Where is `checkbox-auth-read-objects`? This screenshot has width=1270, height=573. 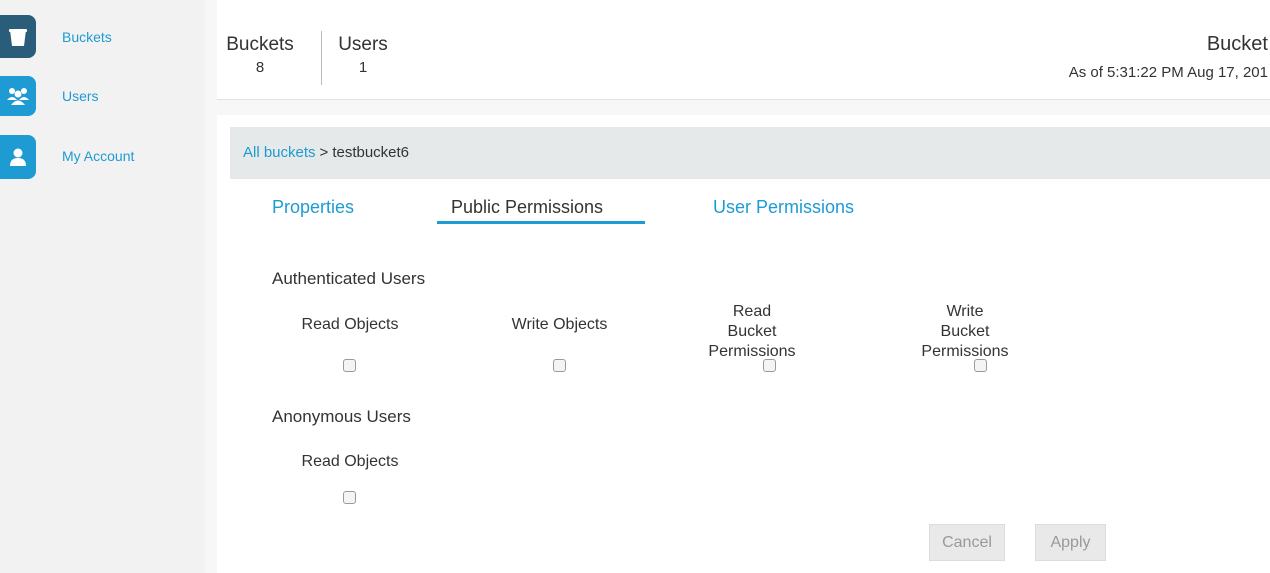 checkbox-auth-read-objects is located at coordinates (349, 365).